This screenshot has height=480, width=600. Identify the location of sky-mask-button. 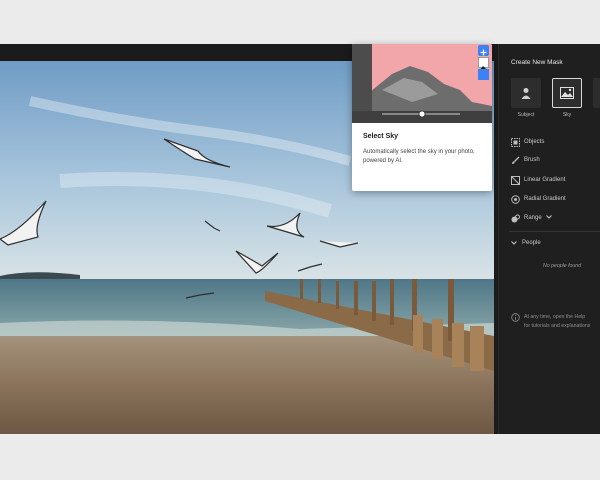
(567, 93).